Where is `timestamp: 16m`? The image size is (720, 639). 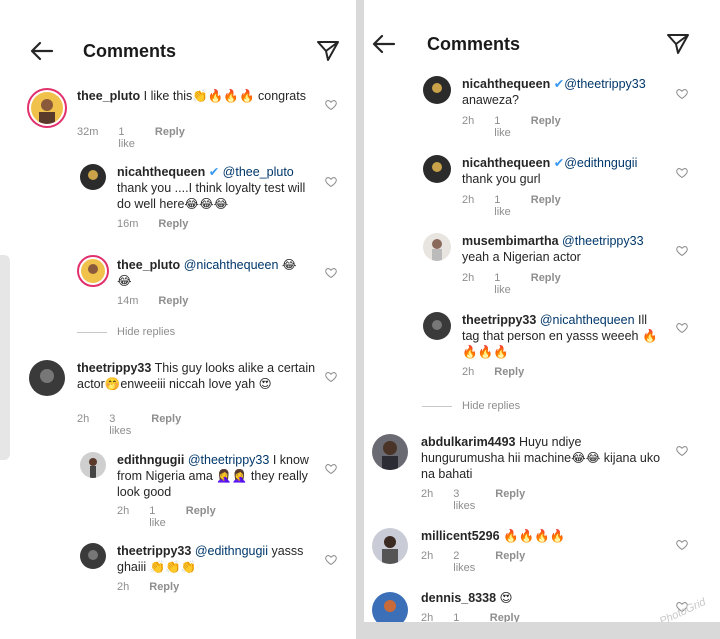
timestamp: 16m is located at coordinates (128, 224).